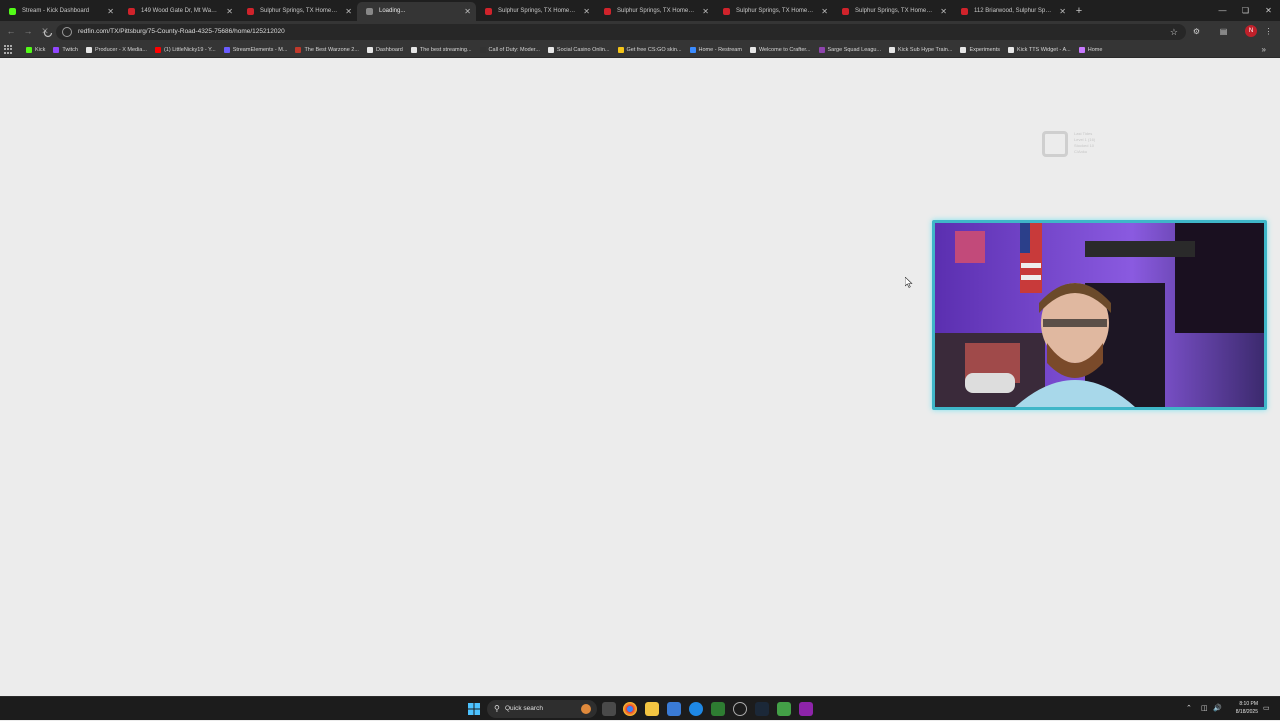 The width and height of the screenshot is (1280, 721). Describe the element at coordinates (10, 49) in the screenshot. I see `apps-grid-icon` at that location.